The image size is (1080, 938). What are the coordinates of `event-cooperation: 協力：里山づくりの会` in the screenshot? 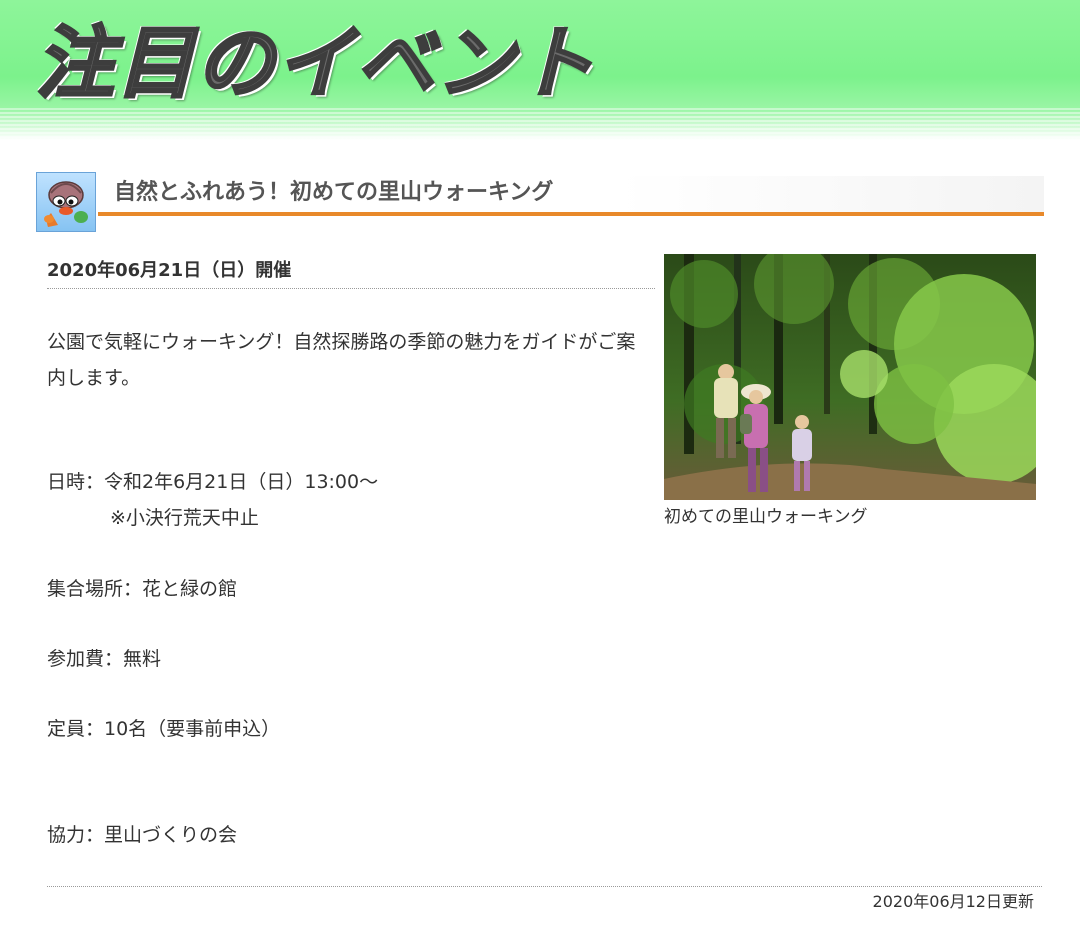 It's located at (142, 835).